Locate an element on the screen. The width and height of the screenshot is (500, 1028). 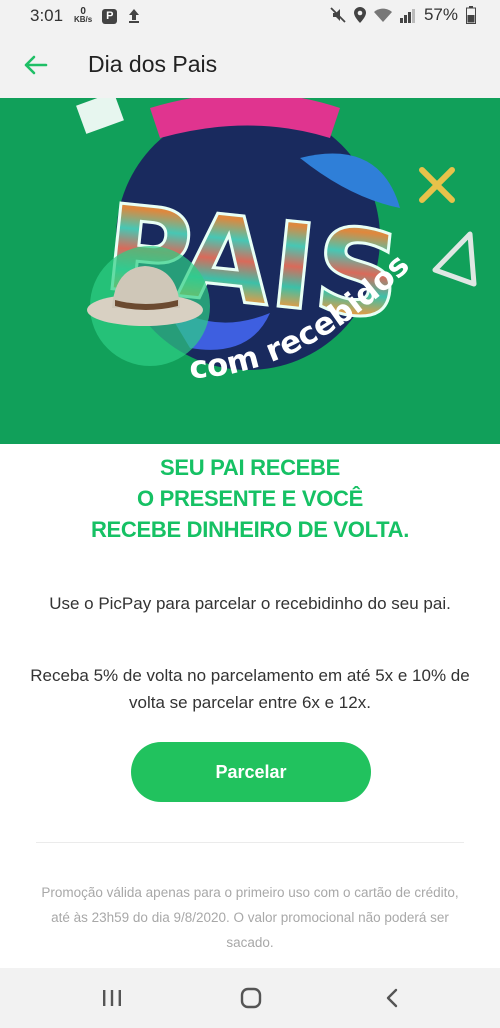
home-icon is located at coordinates (251, 998).